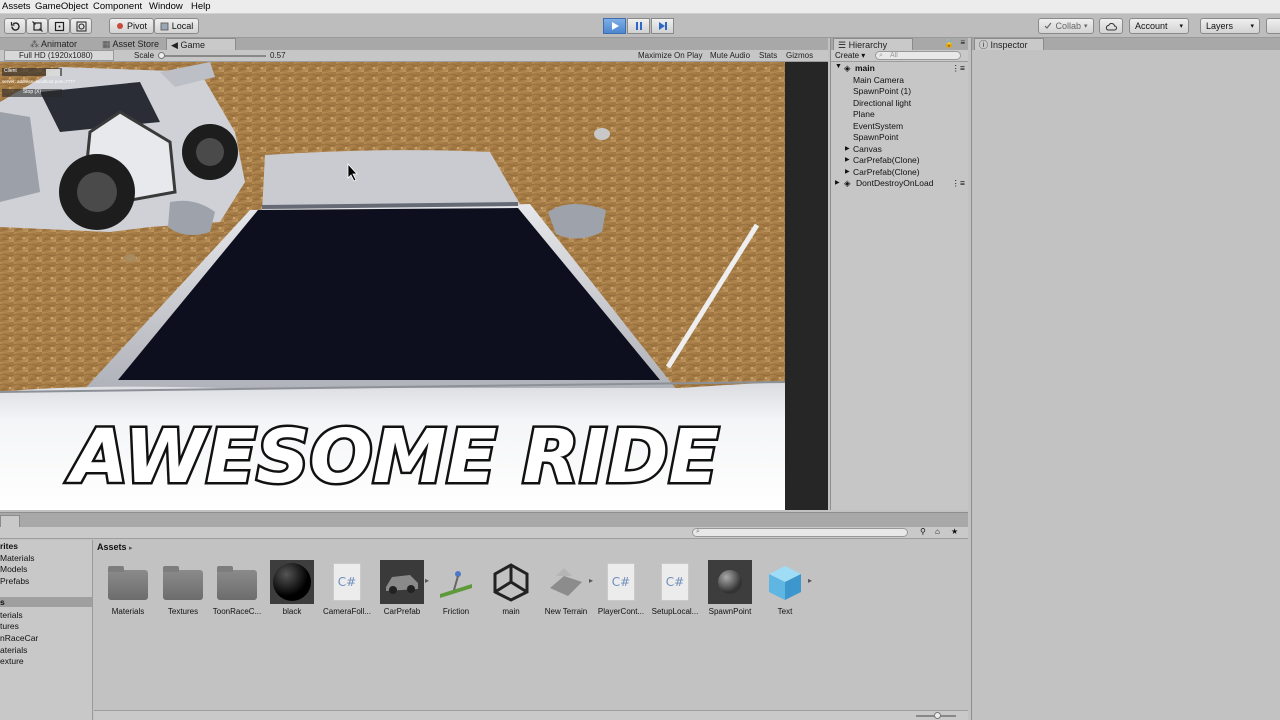  Describe the element at coordinates (900, 138) in the screenshot. I see `hierarchy-item: SpawnPoint` at that location.